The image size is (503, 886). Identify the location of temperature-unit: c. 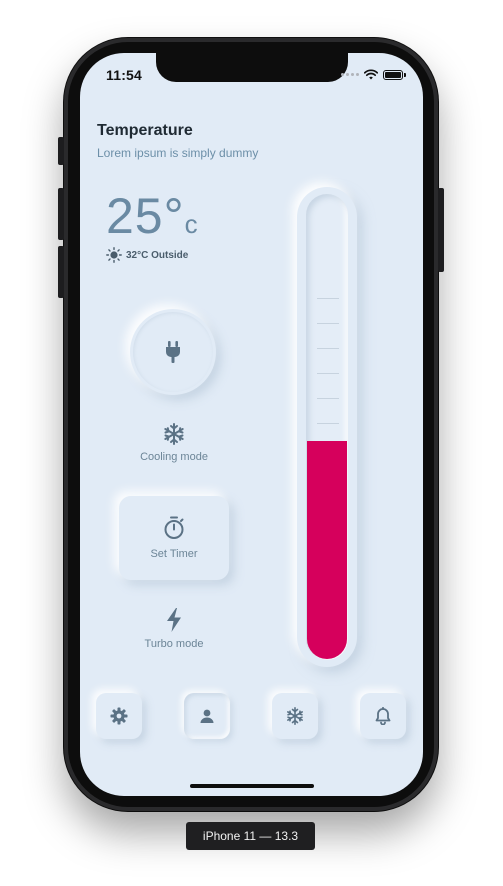
(191, 224).